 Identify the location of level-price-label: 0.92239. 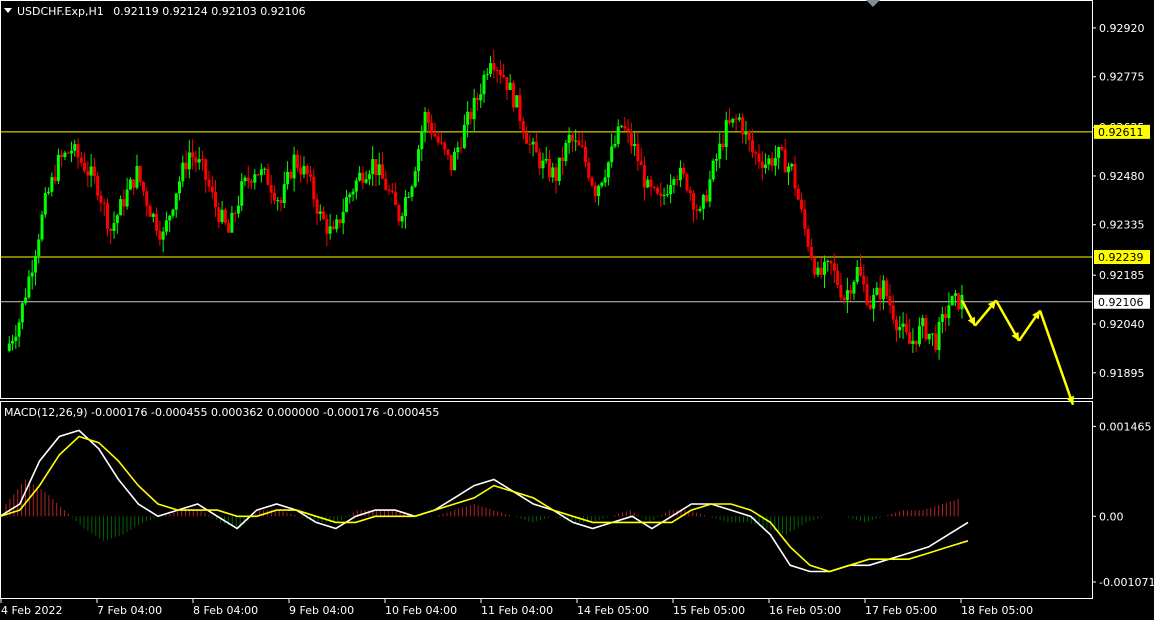
(1121, 257).